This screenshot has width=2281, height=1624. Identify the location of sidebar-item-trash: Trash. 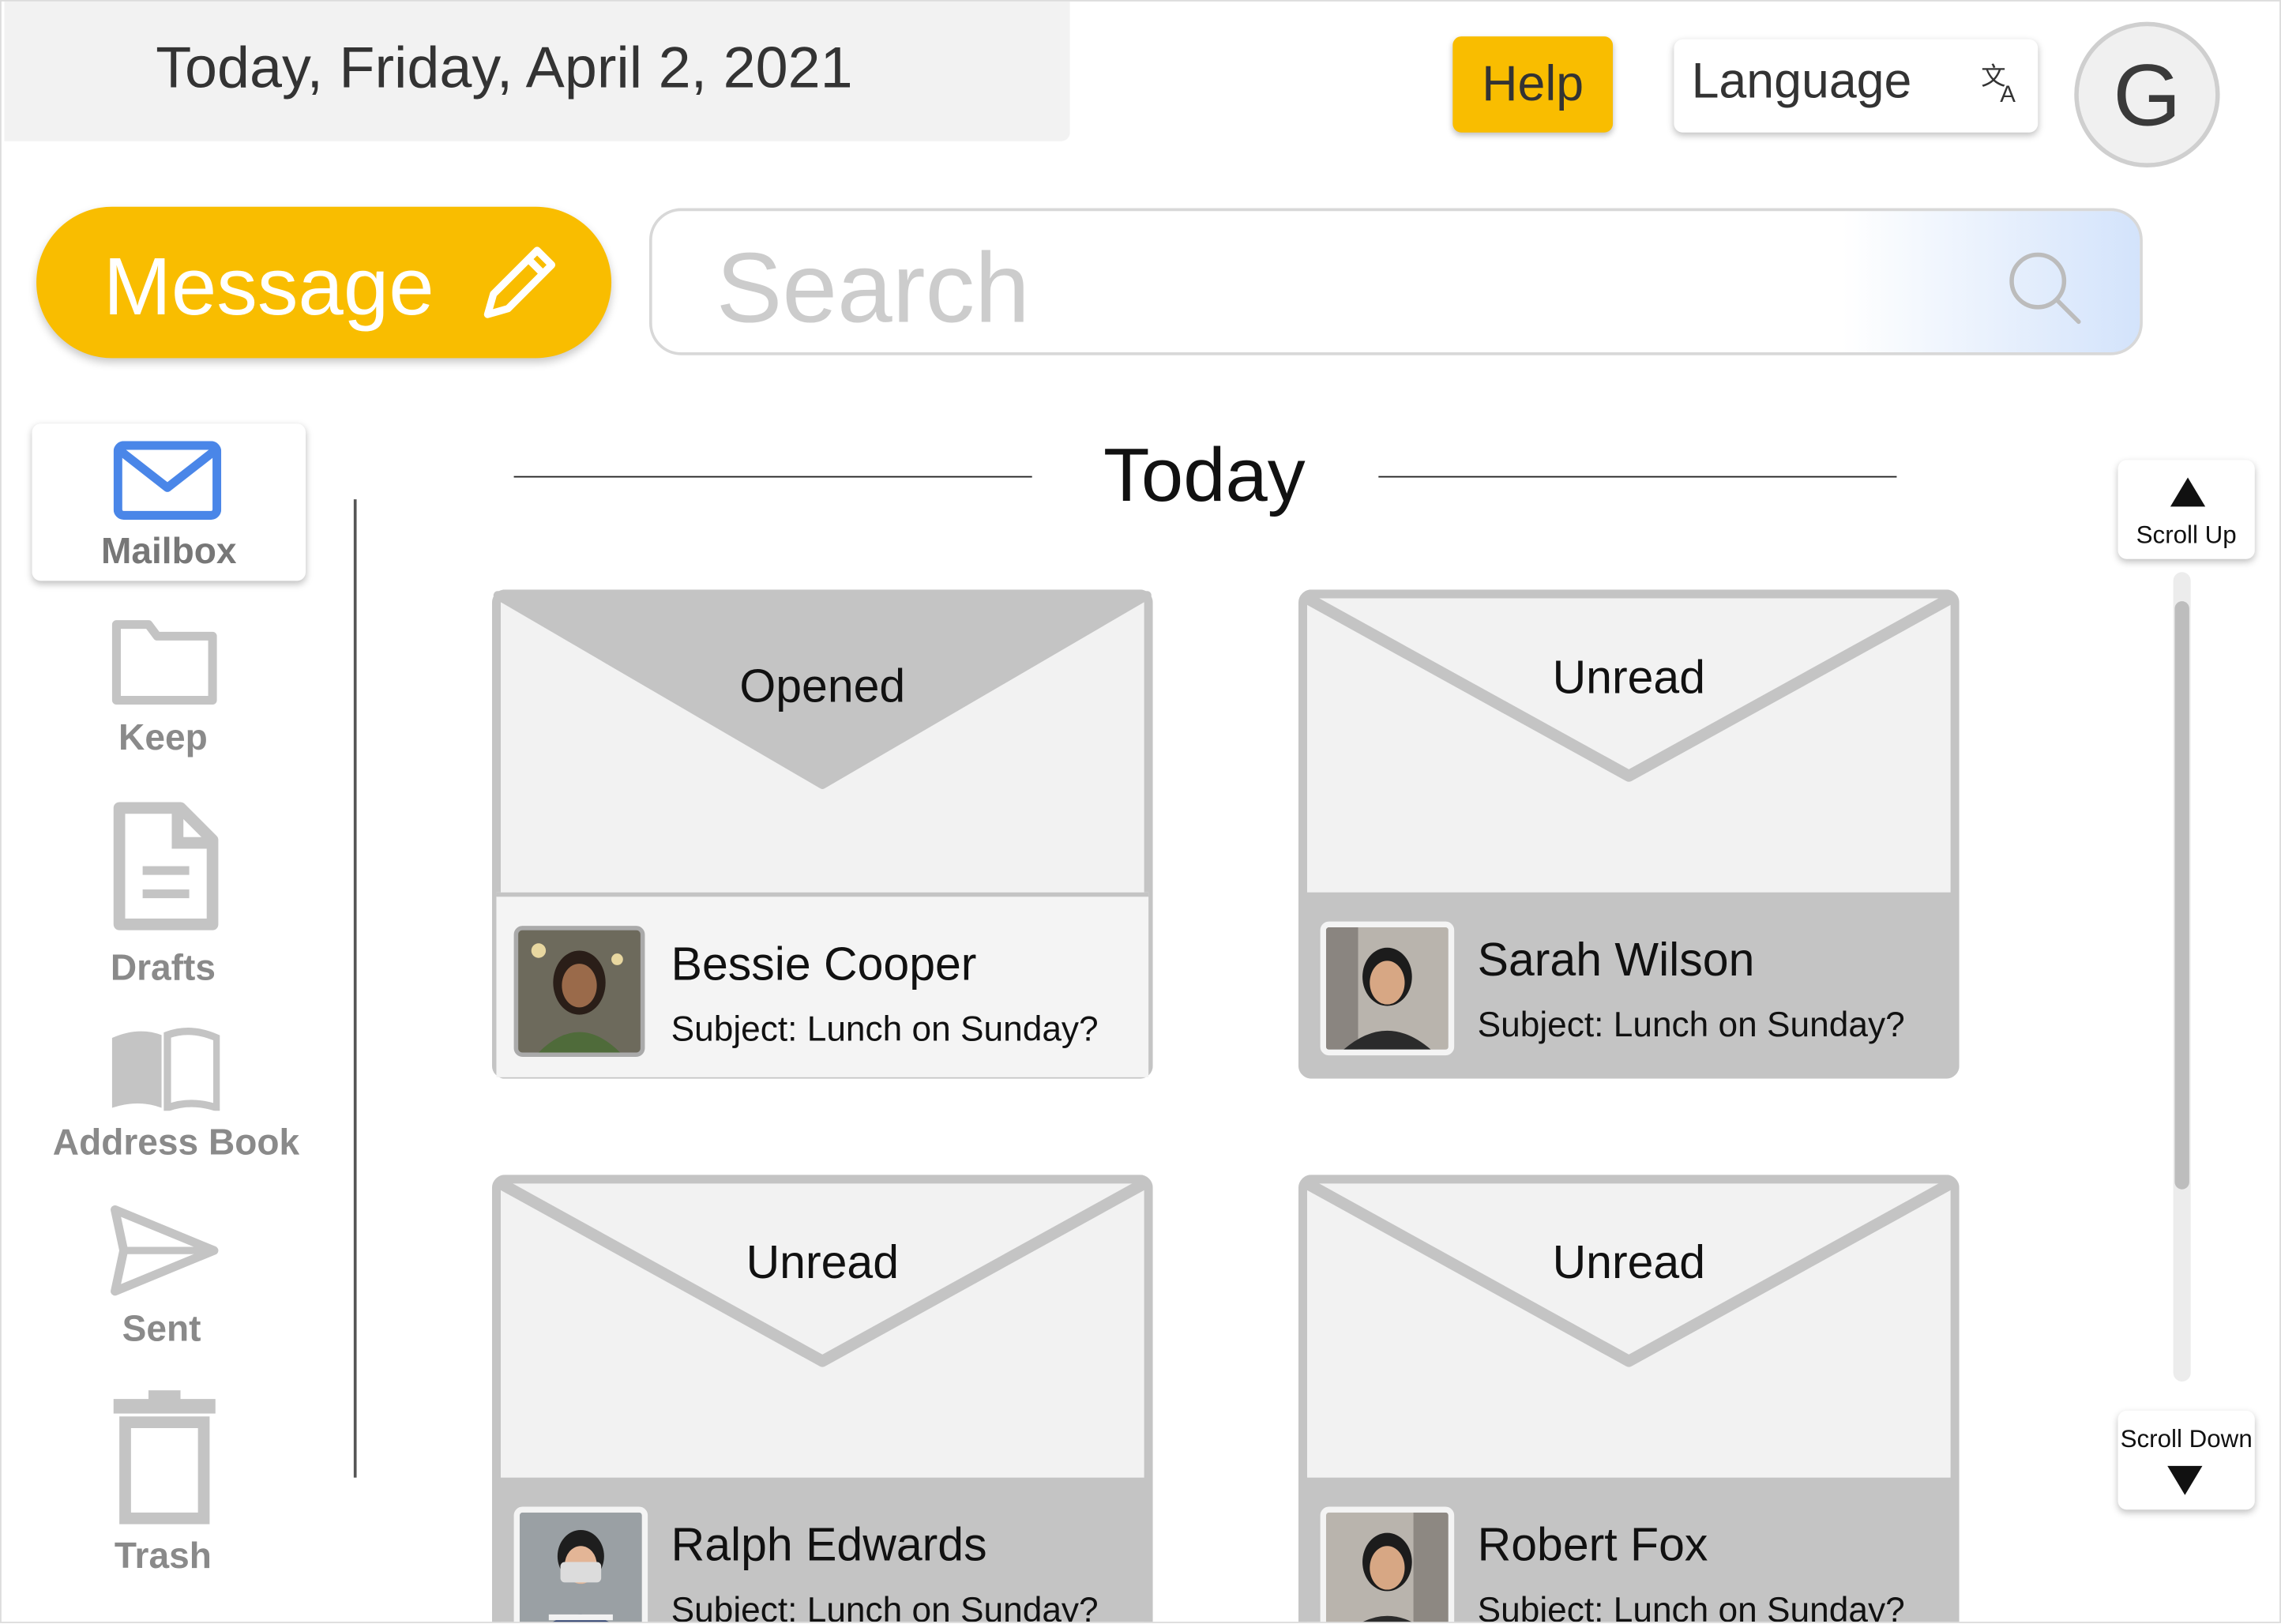
(162, 1485).